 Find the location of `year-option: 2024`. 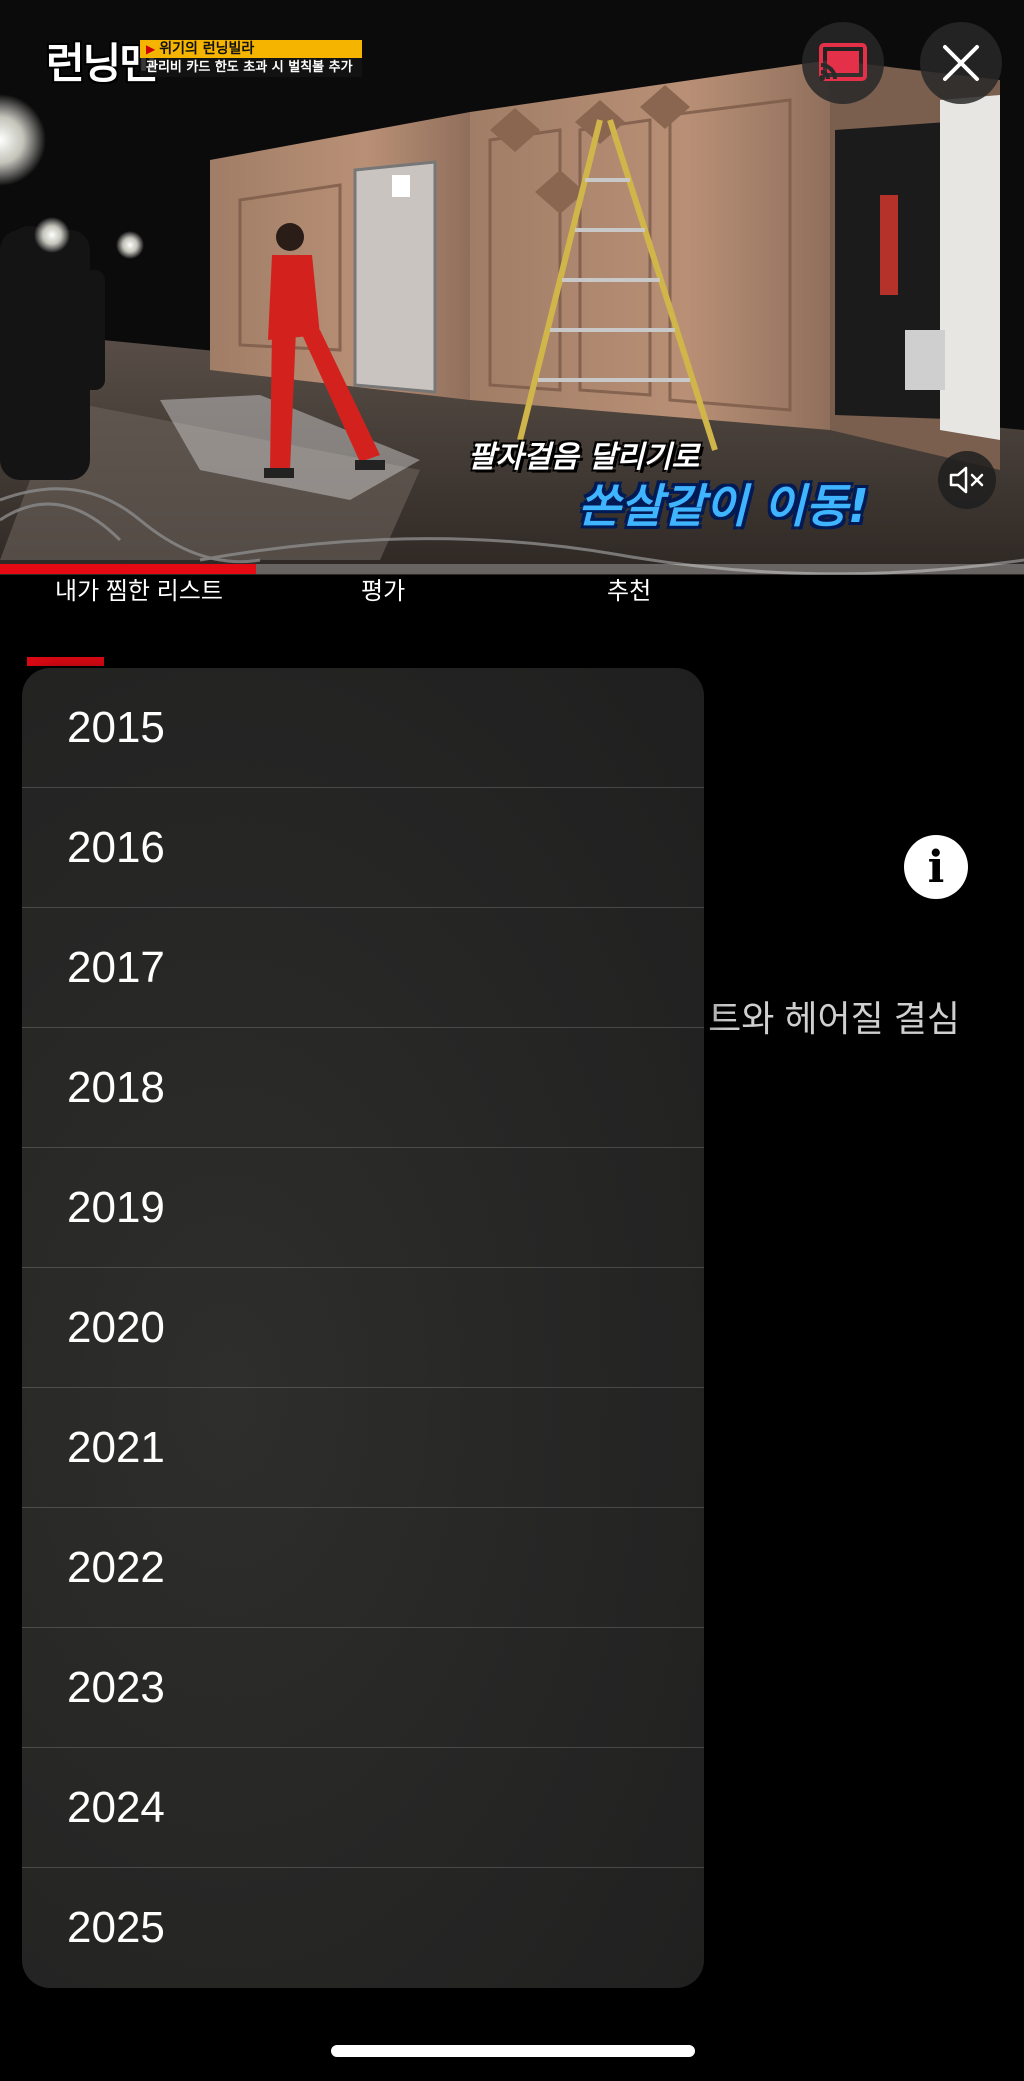

year-option: 2024 is located at coordinates (363, 1808).